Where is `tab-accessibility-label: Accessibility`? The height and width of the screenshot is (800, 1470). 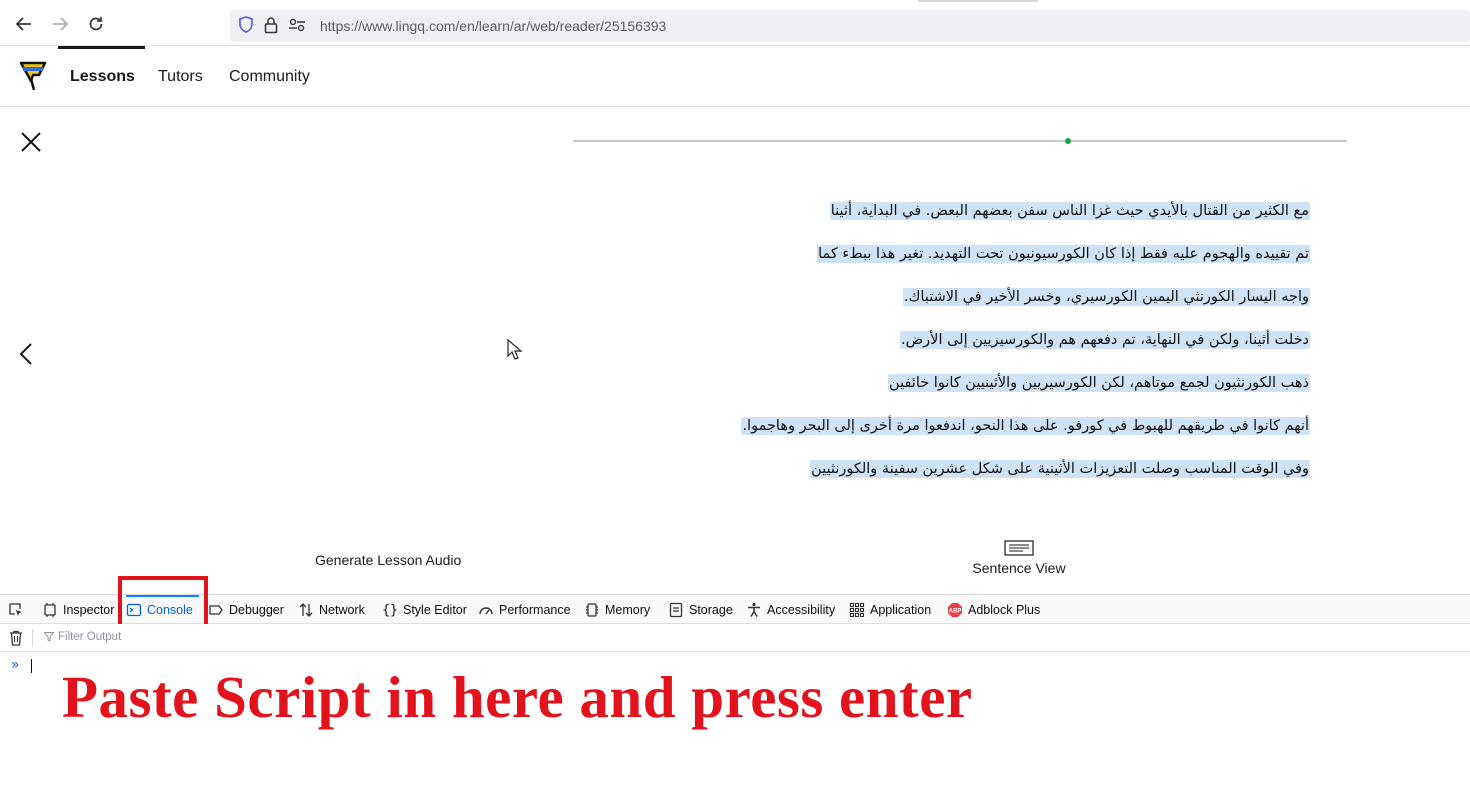
tab-accessibility-label: Accessibility is located at coordinates (801, 610).